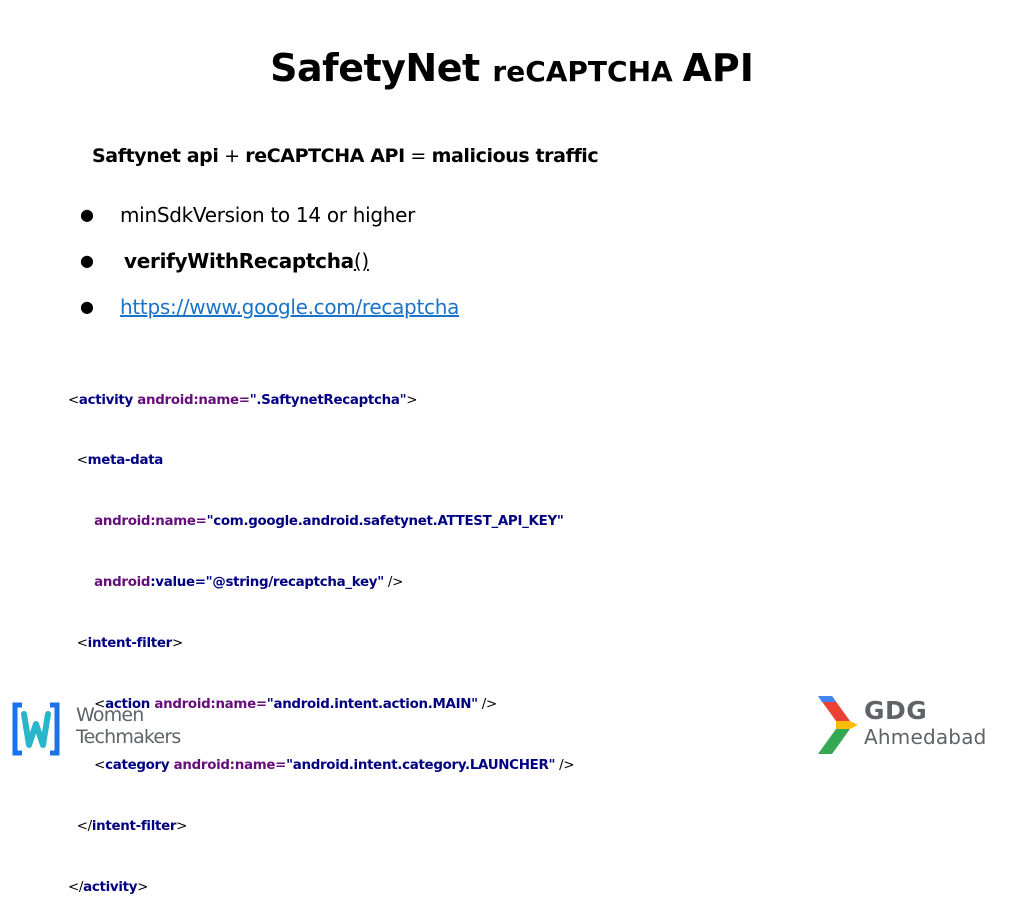 This screenshot has width=1024, height=918. I want to click on women-techmakers-logo: Women Techmakers, so click(97, 729).